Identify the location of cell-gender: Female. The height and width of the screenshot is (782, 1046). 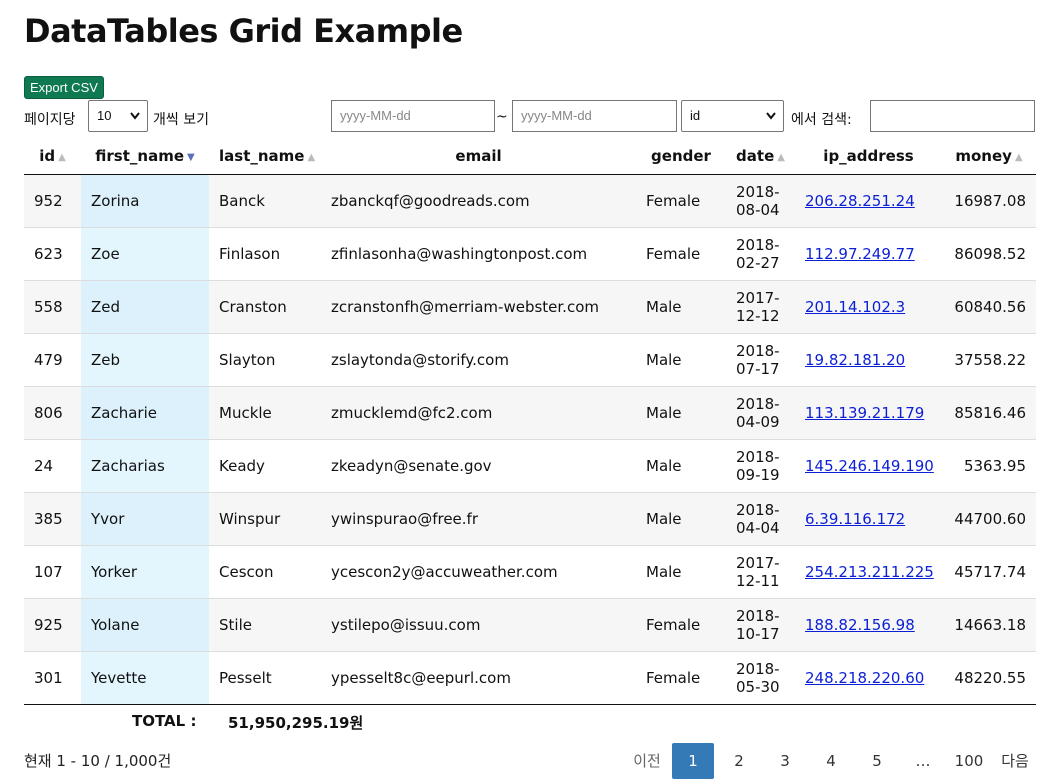
(681, 253).